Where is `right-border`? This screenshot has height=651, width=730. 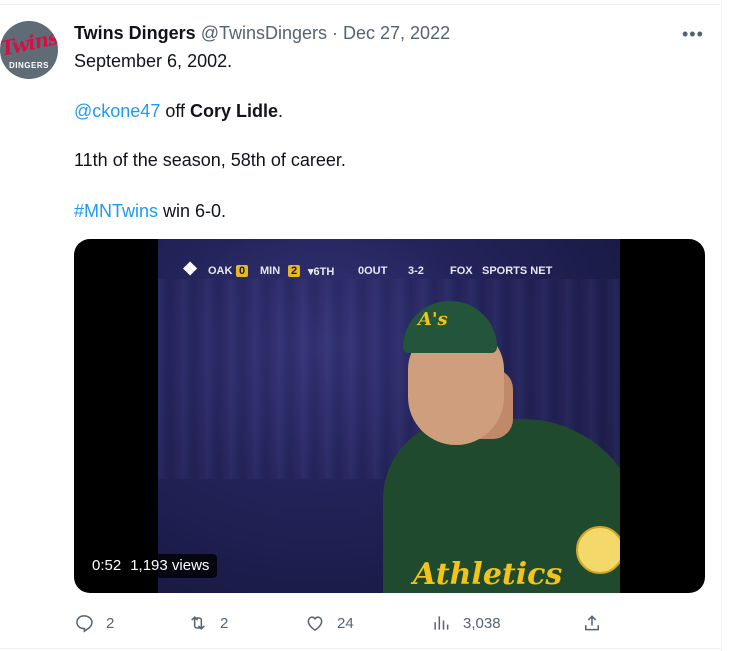 right-border is located at coordinates (721, 325).